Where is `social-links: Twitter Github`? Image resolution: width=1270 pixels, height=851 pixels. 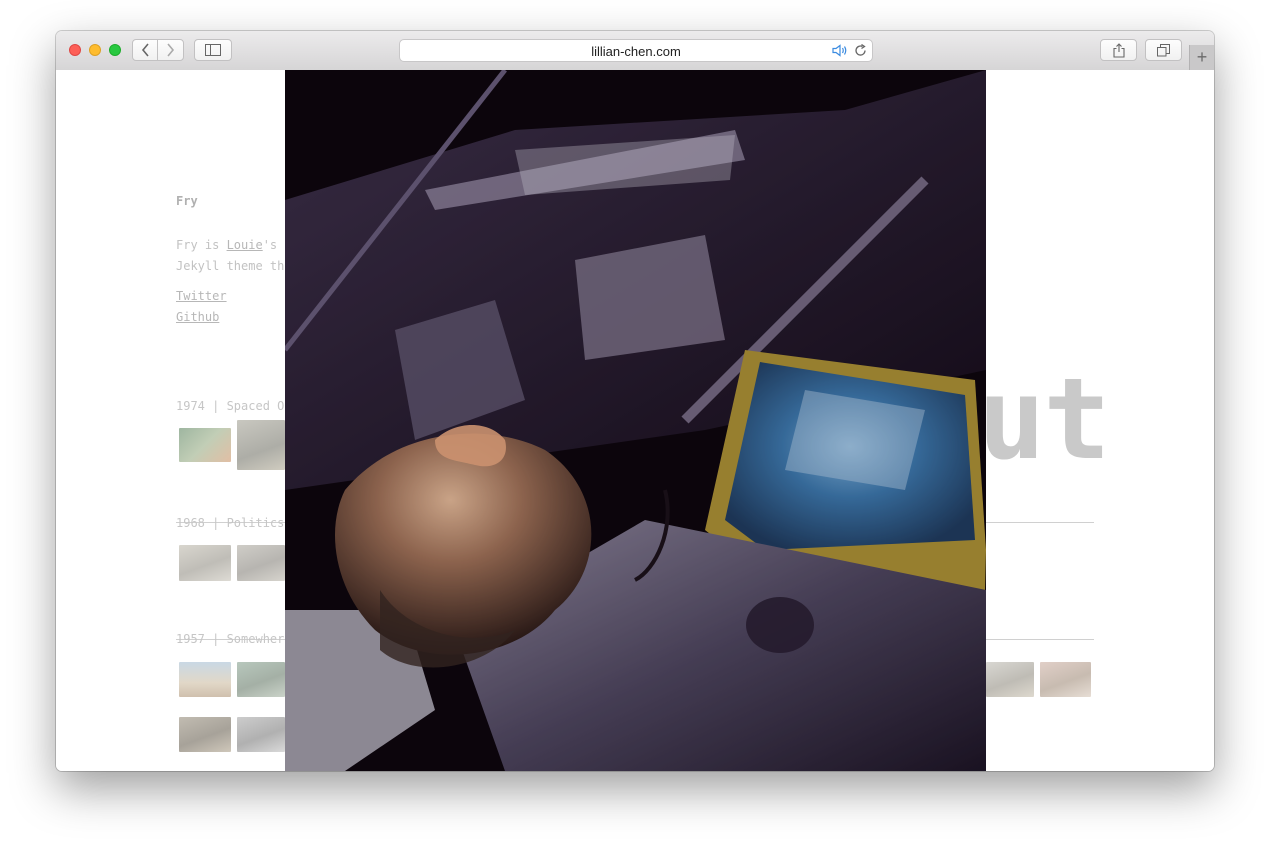 social-links: Twitter Github is located at coordinates (201, 307).